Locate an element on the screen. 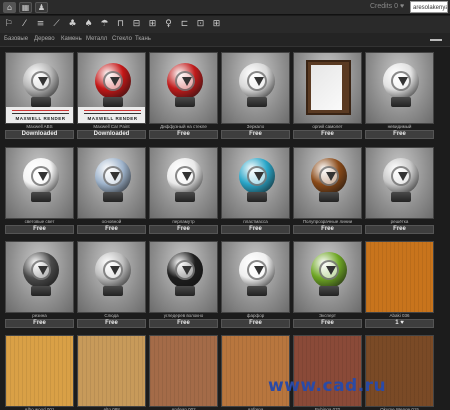 This screenshot has width=450, height=410. material-card: решётка Free is located at coordinates (399, 190).